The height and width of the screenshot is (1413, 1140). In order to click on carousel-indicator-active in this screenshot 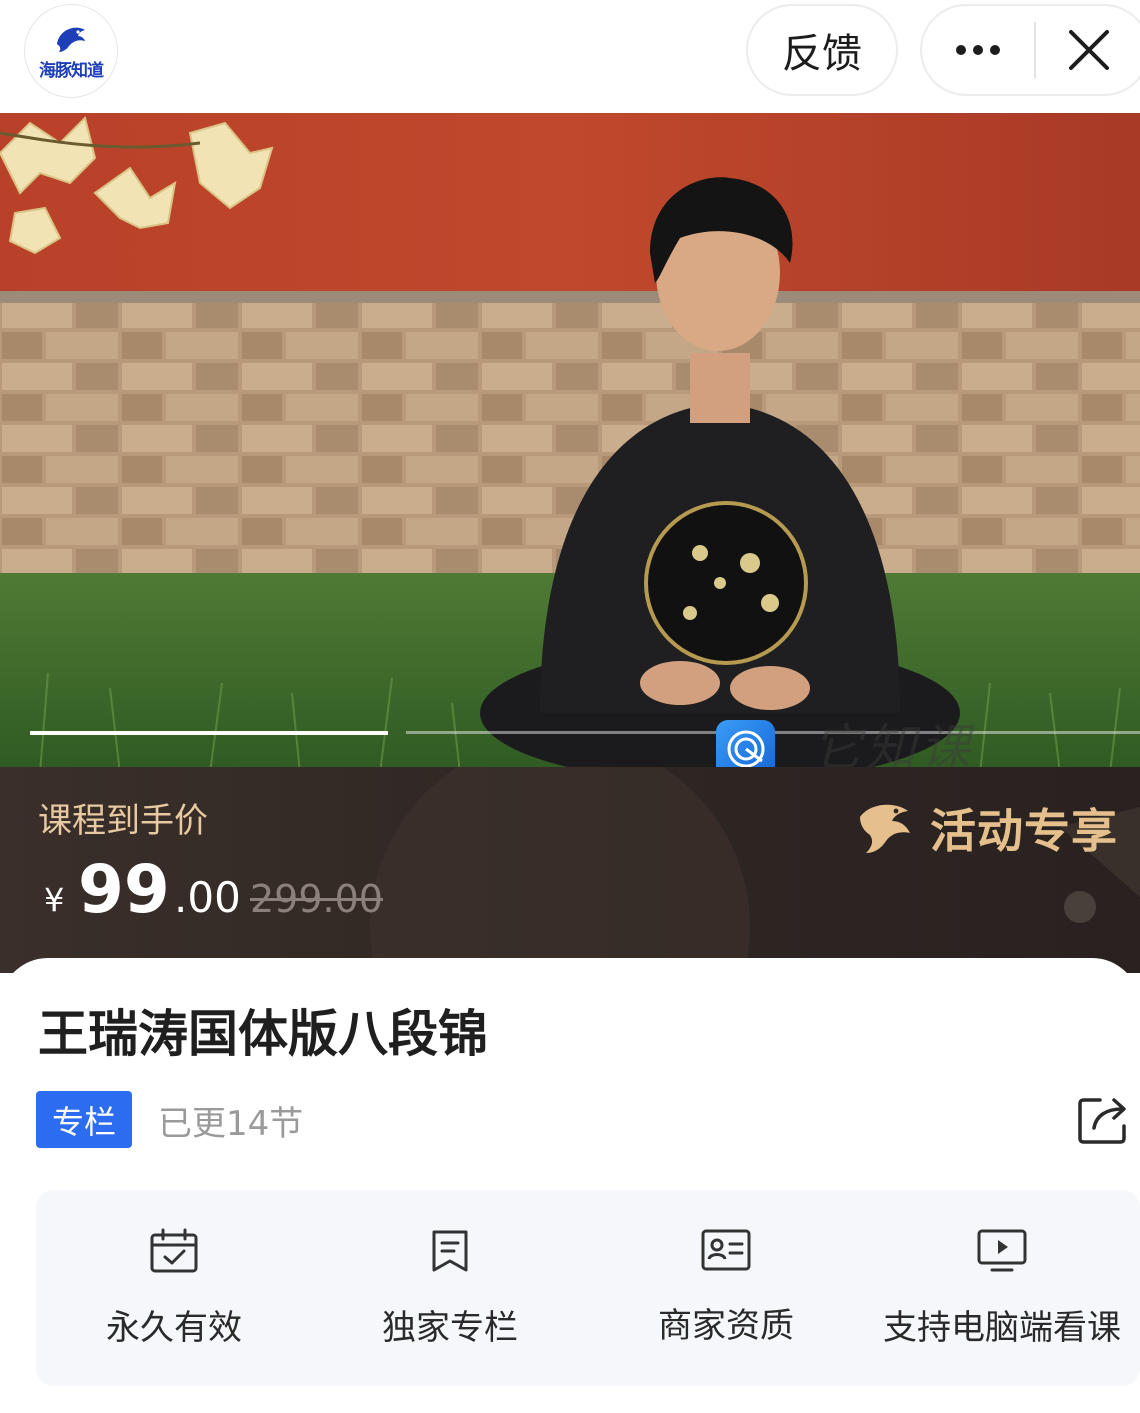, I will do `click(209, 733)`.